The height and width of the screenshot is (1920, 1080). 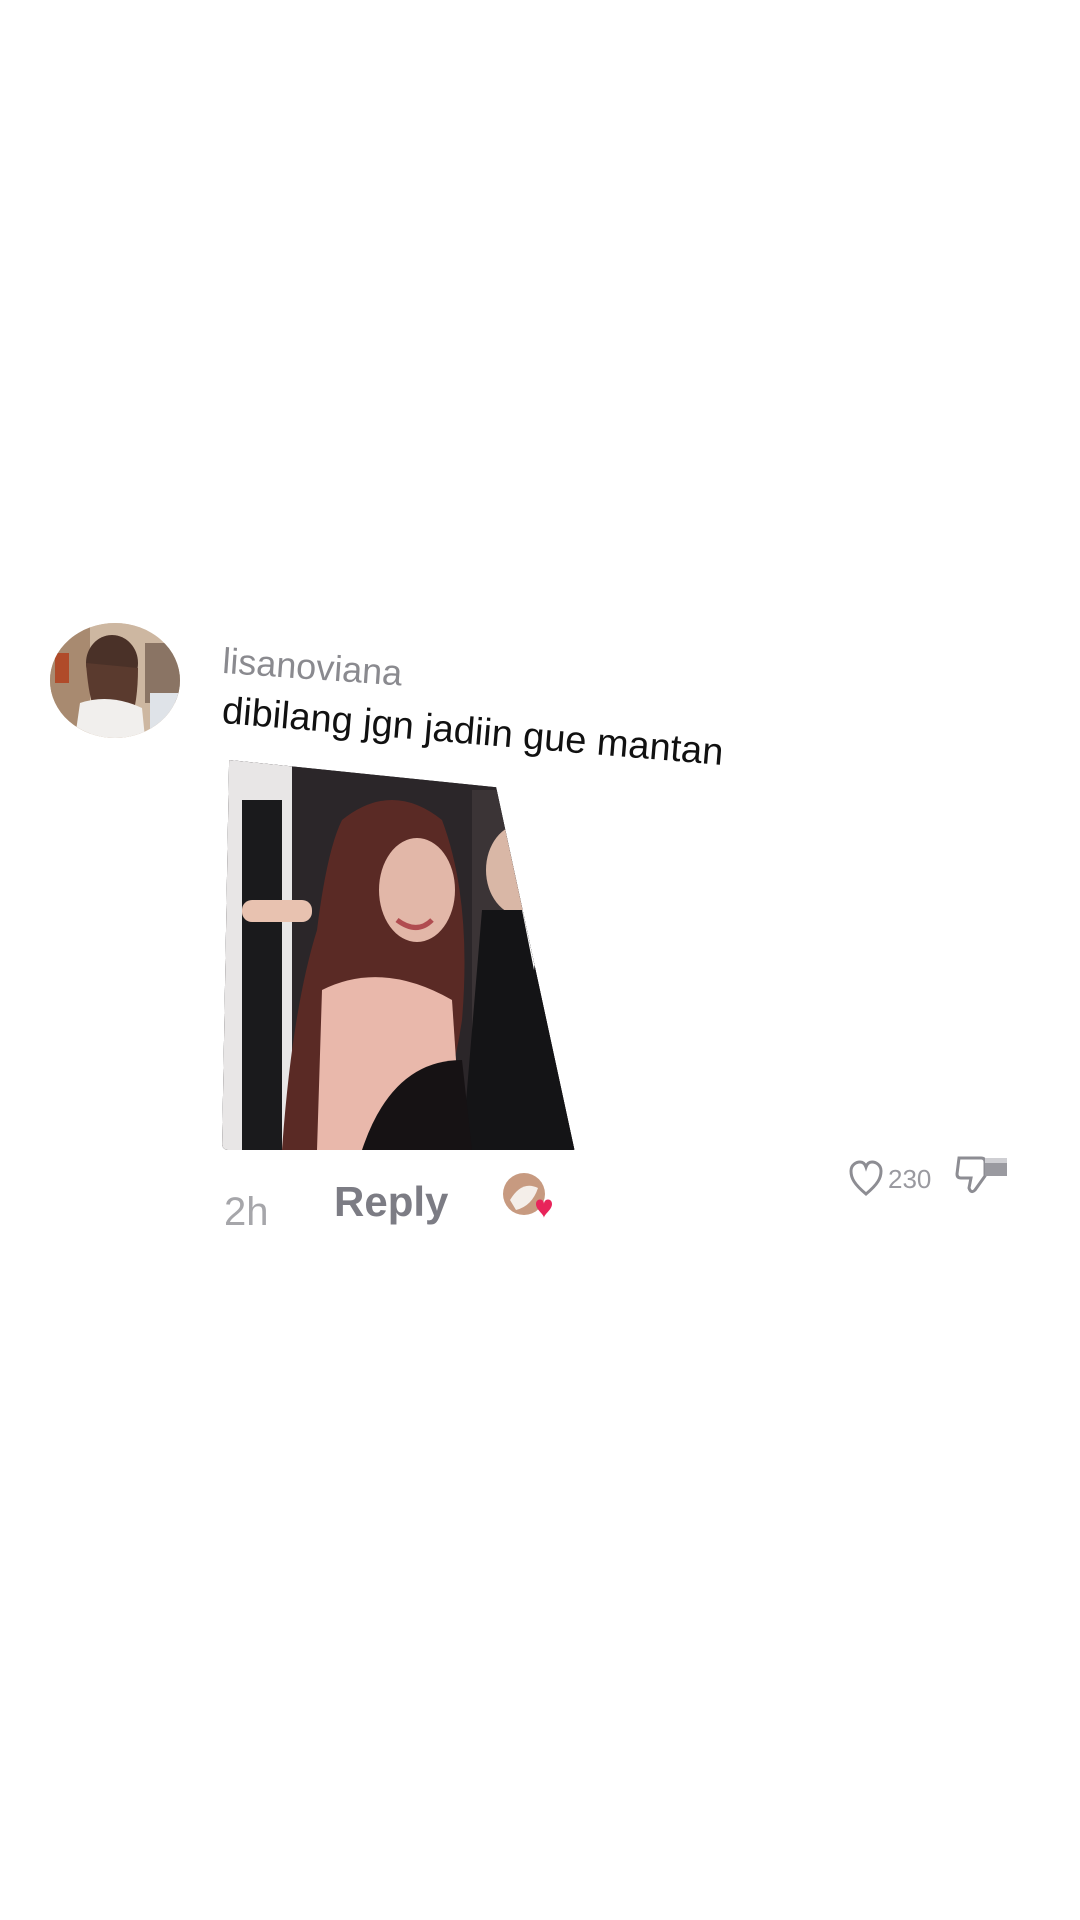 I want to click on comment-username: lisanoviana, so click(x=312, y=667).